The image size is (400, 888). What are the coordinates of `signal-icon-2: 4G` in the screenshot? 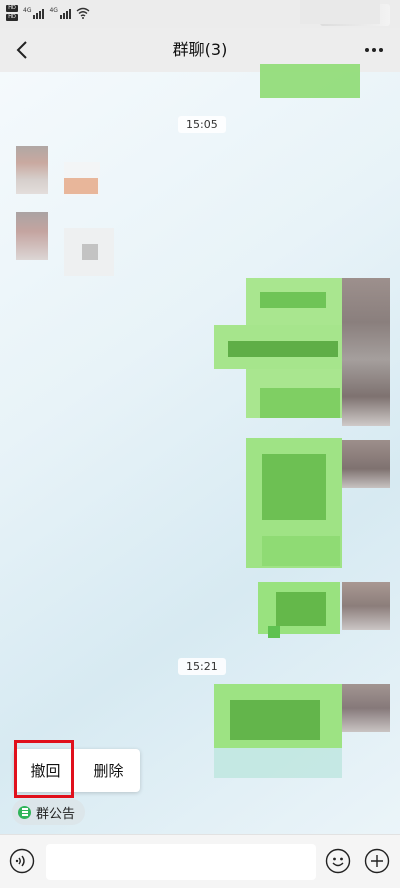 It's located at (60, 13).